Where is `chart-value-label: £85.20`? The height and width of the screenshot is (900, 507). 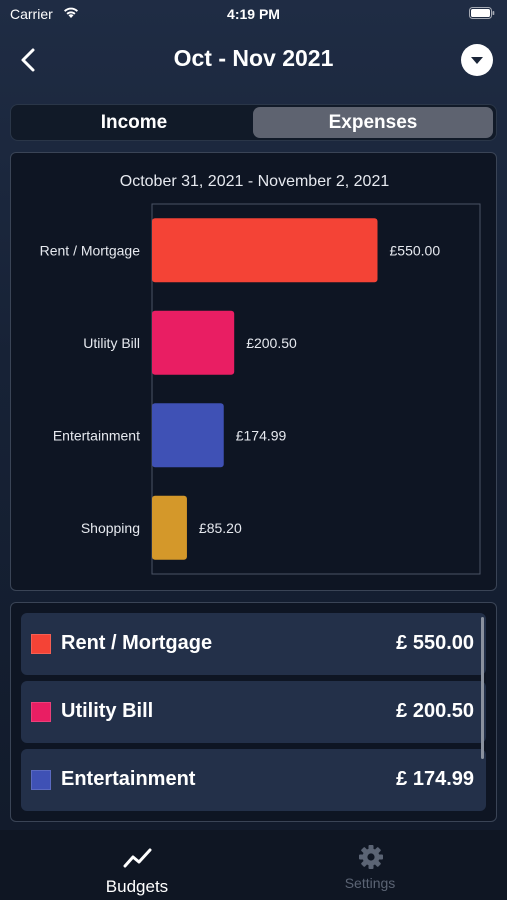 chart-value-label: £85.20 is located at coordinates (220, 528).